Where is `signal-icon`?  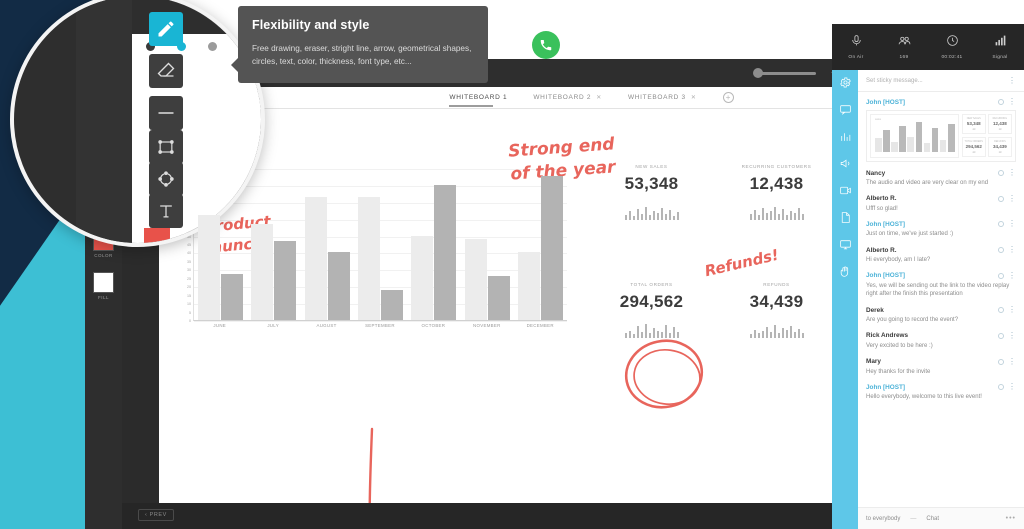
signal-icon is located at coordinates (1000, 43).